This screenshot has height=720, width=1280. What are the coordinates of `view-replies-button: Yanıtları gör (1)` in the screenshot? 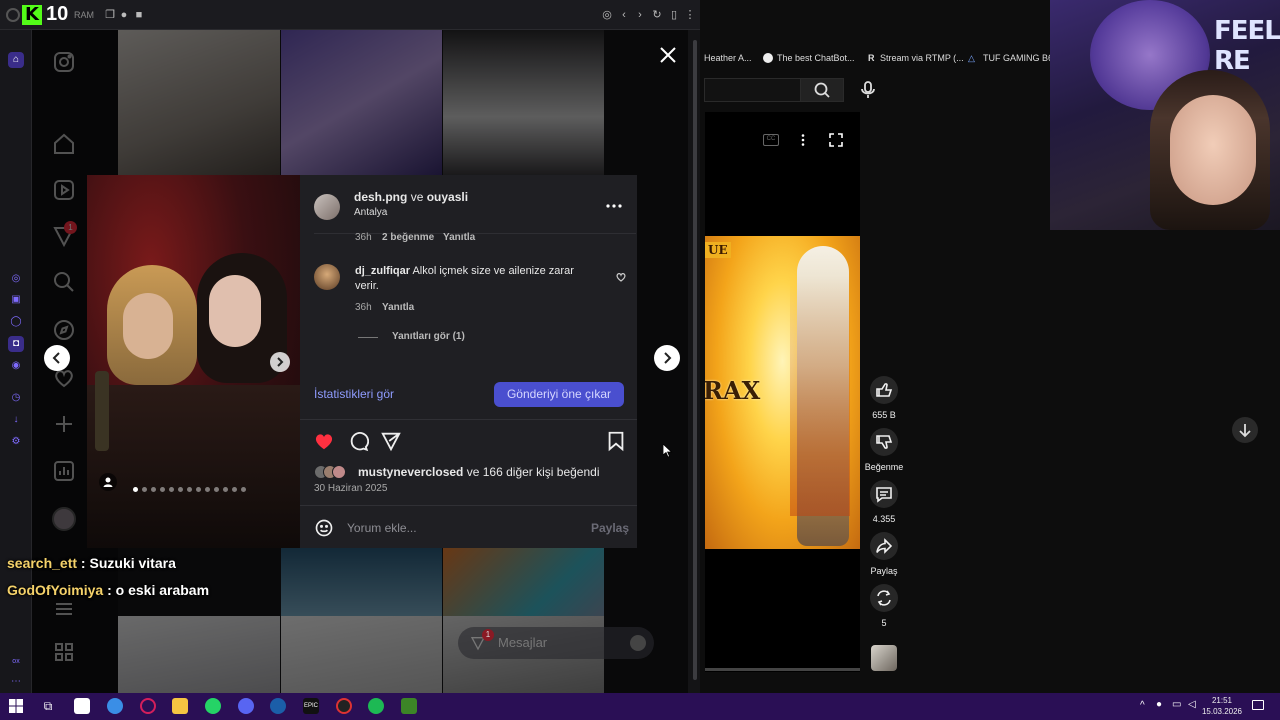 It's located at (428, 336).